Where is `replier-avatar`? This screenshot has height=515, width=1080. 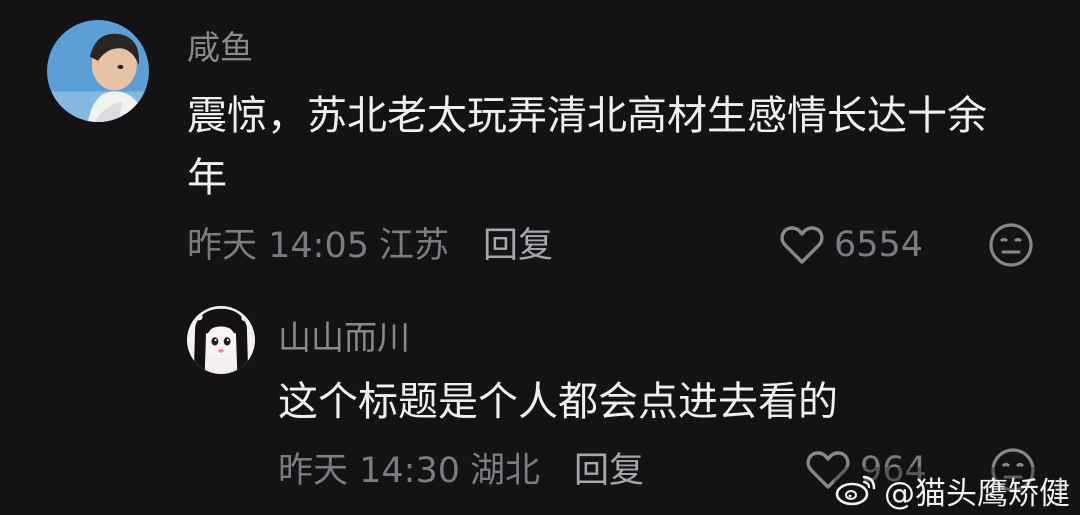
replier-avatar is located at coordinates (221, 340).